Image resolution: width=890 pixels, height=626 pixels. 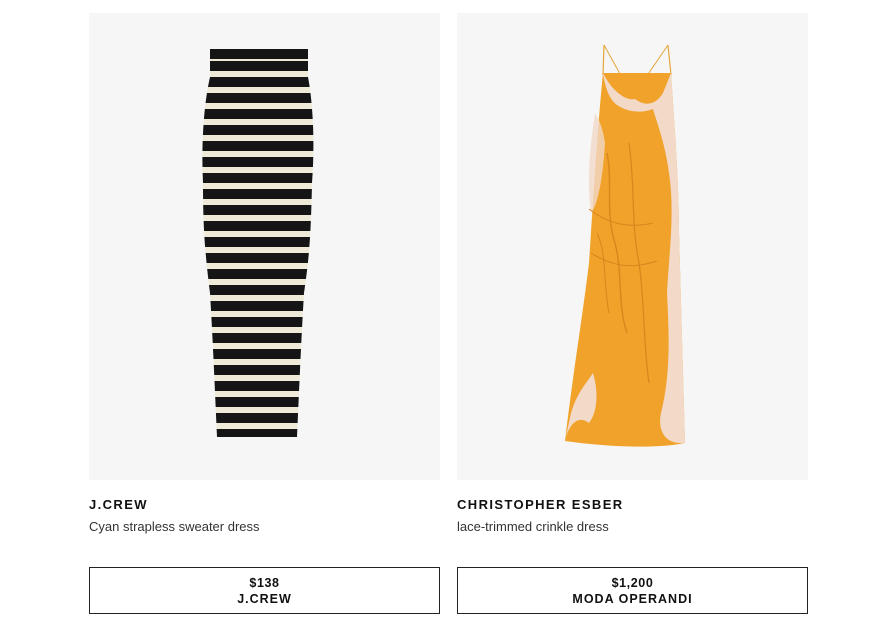 What do you see at coordinates (258, 243) in the screenshot?
I see `striped-dress-image` at bounding box center [258, 243].